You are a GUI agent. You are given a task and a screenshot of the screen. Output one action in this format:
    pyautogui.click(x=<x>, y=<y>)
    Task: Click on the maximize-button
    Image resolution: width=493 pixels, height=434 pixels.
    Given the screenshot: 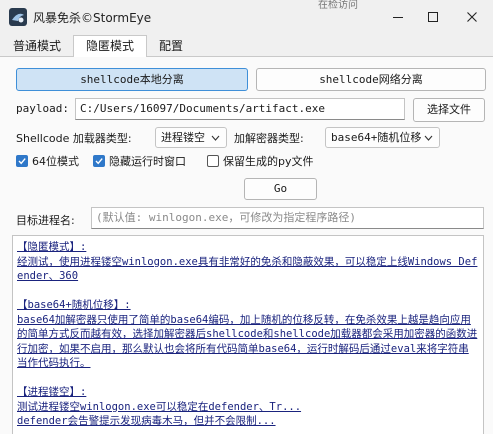 What is the action you would take?
    pyautogui.click(x=433, y=17)
    